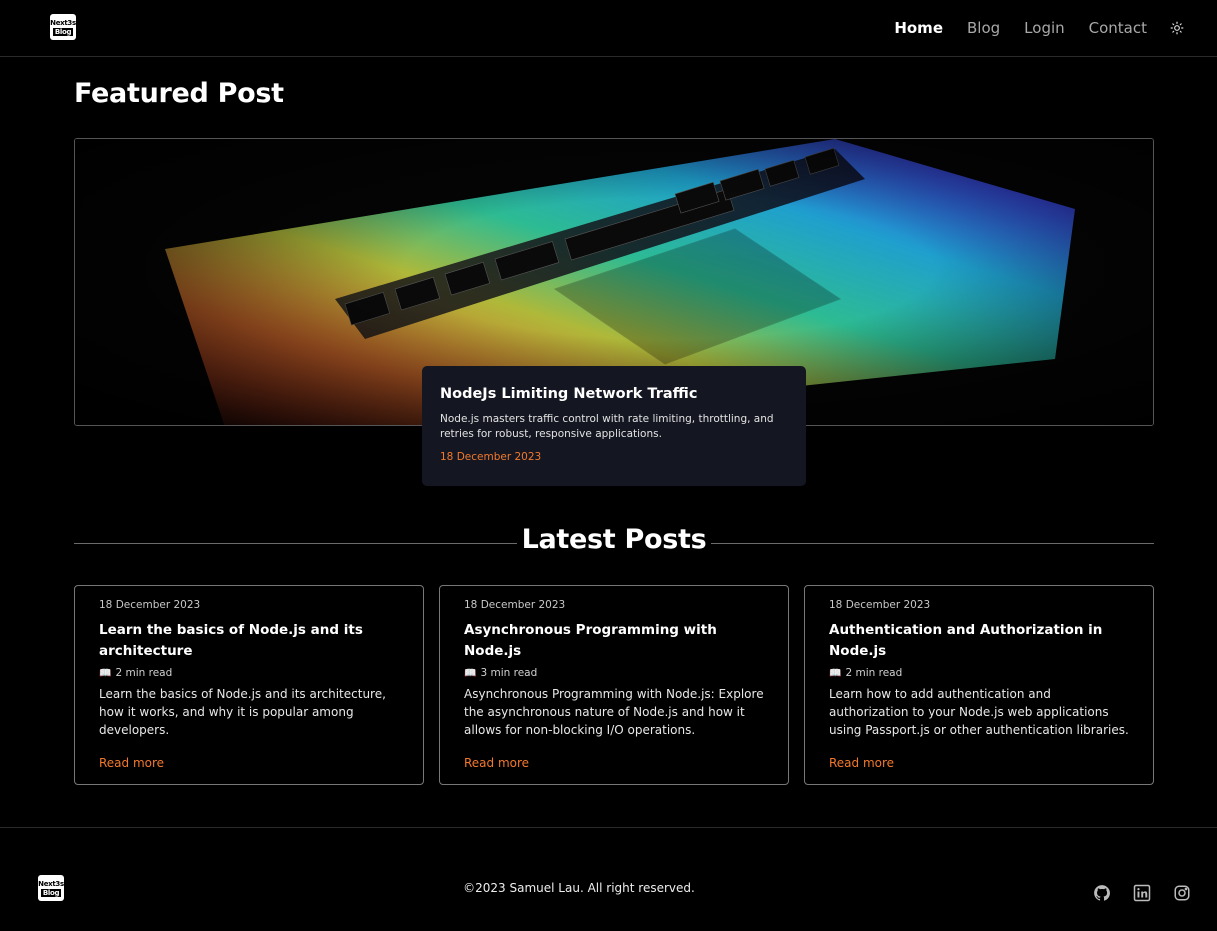 This screenshot has height=931, width=1217. What do you see at coordinates (491, 457) in the screenshot?
I see `featured-post-date: 18 December 2023` at bounding box center [491, 457].